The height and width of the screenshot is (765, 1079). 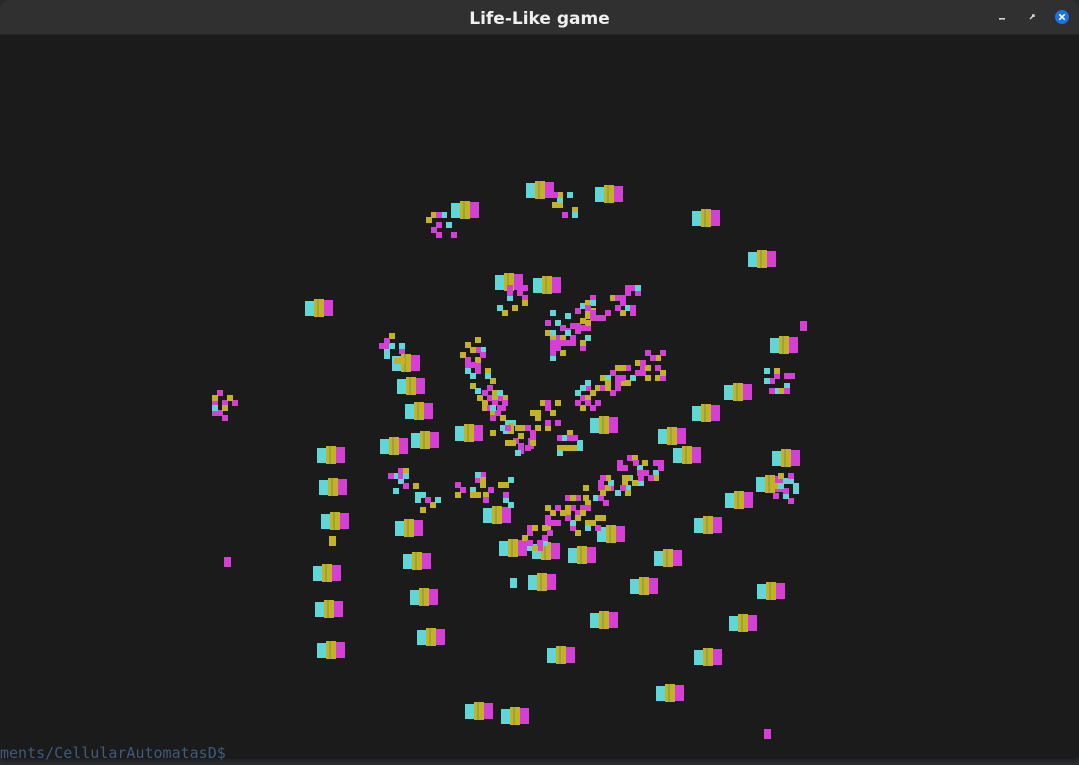 What do you see at coordinates (1002, 17) in the screenshot?
I see `minimize-button` at bounding box center [1002, 17].